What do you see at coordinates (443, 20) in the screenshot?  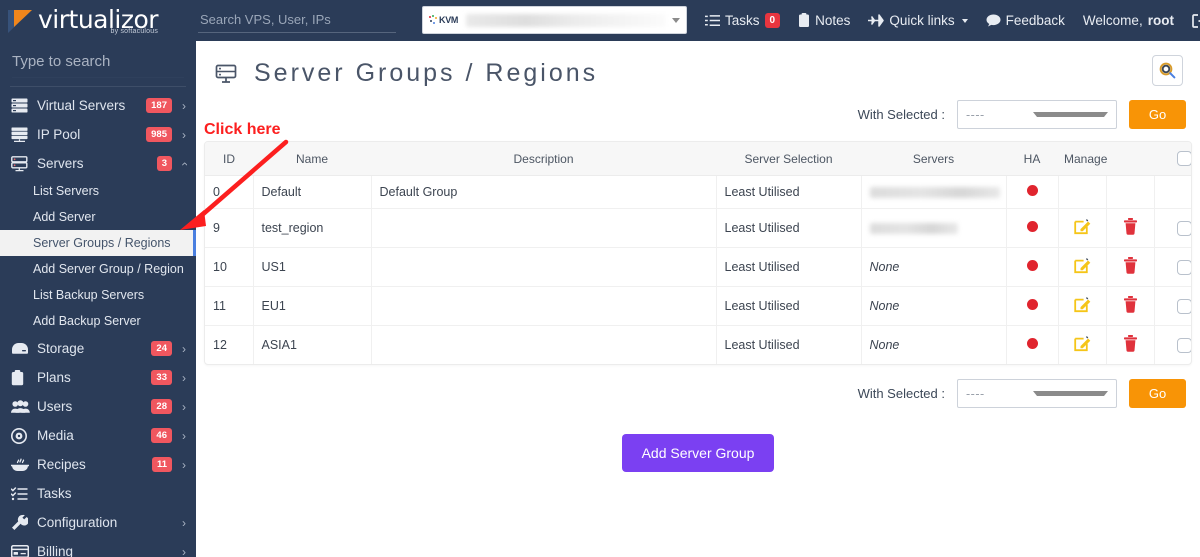 I see `kvm-label: KVM` at bounding box center [443, 20].